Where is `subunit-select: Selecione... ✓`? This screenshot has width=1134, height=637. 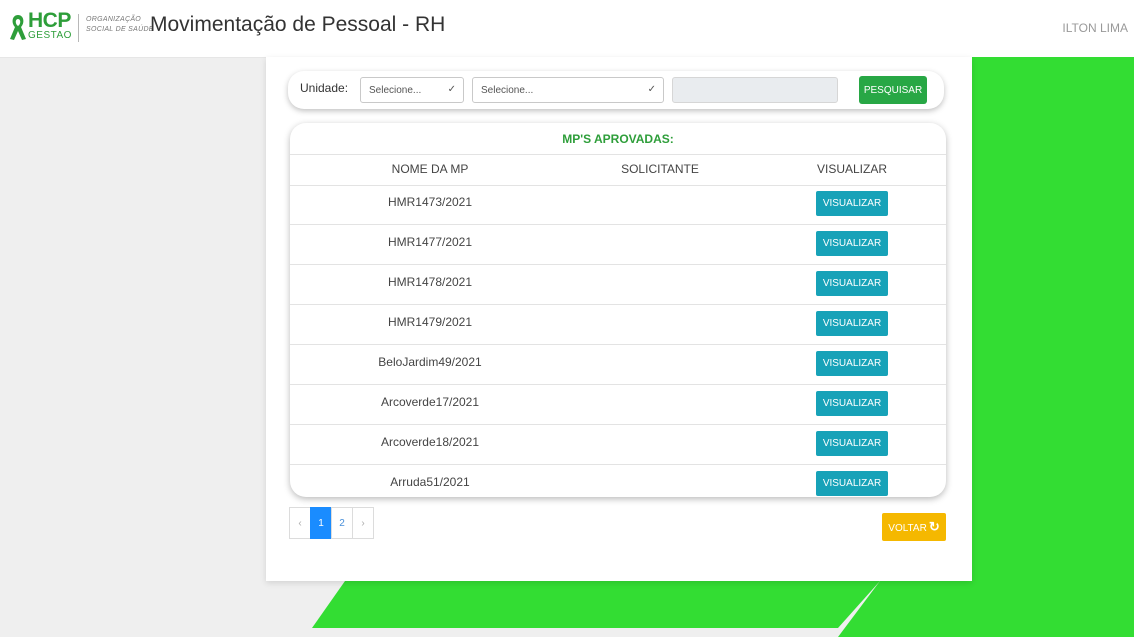
subunit-select: Selecione... ✓ is located at coordinates (568, 90).